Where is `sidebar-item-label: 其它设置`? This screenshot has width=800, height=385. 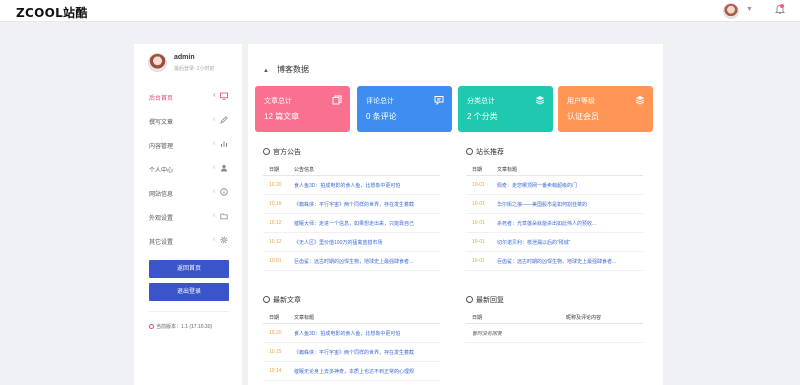 sidebar-item-label: 其它设置 is located at coordinates (161, 243).